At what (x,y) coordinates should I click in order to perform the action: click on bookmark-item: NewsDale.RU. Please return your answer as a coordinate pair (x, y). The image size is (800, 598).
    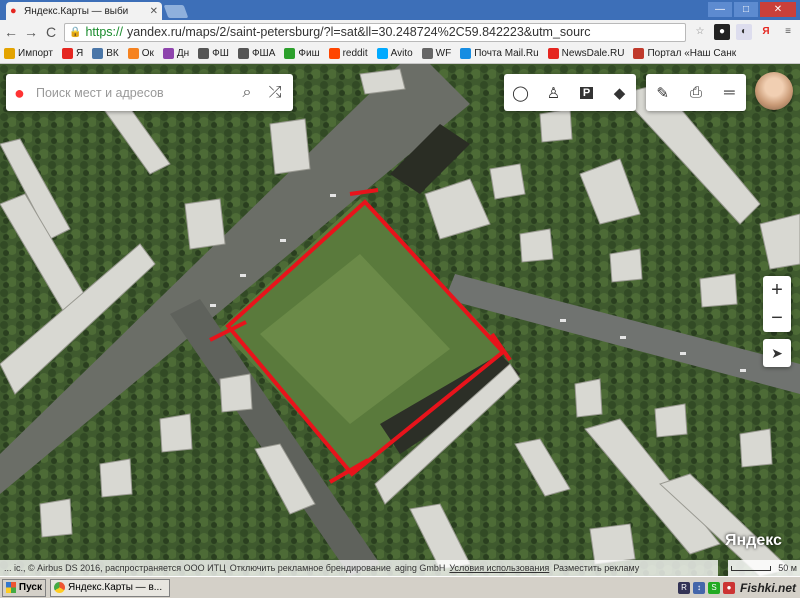
    Looking at the image, I should click on (586, 53).